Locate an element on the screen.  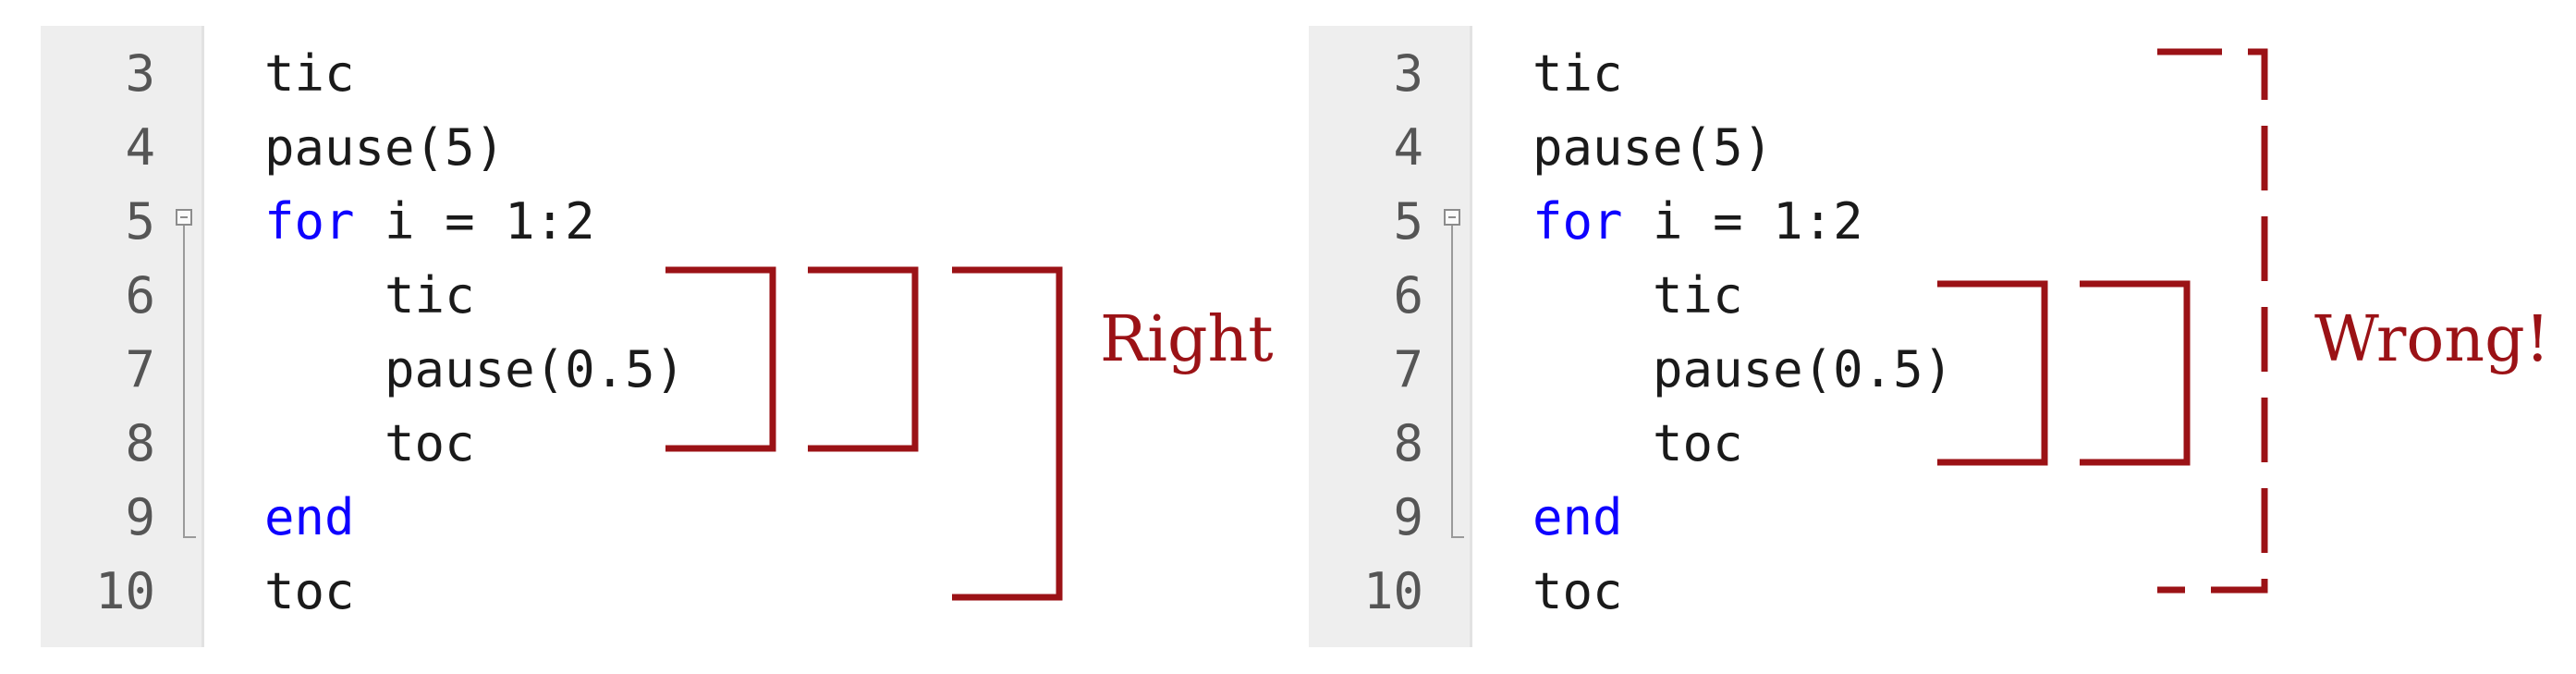
outer-timer-bracket-dashed is located at coordinates (2212, 321).